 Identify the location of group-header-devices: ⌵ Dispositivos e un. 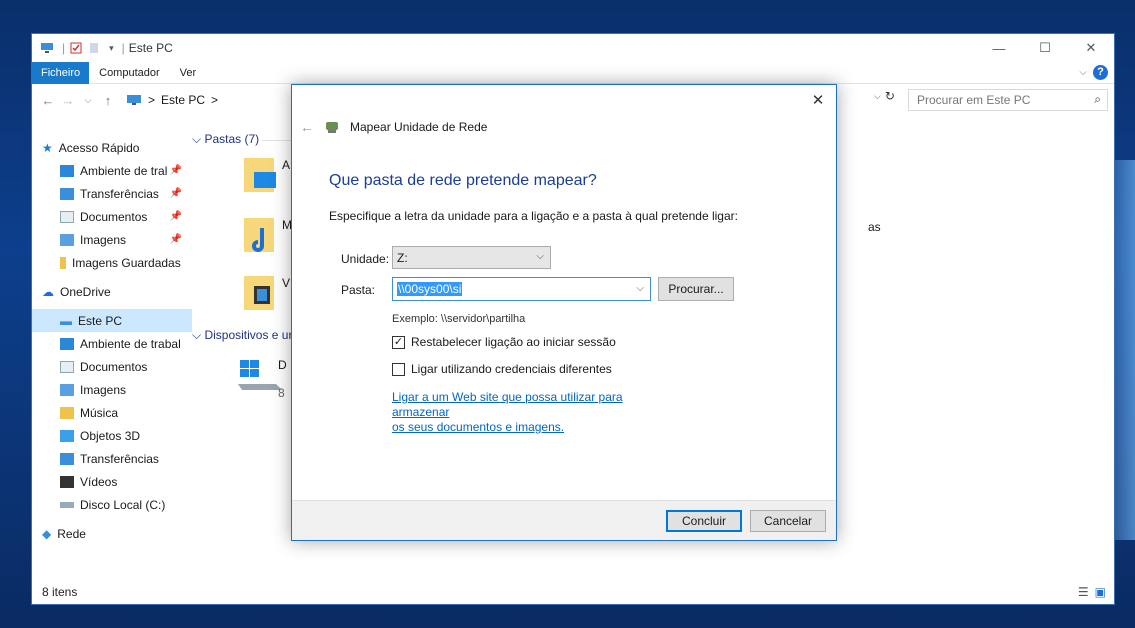
(243, 335).